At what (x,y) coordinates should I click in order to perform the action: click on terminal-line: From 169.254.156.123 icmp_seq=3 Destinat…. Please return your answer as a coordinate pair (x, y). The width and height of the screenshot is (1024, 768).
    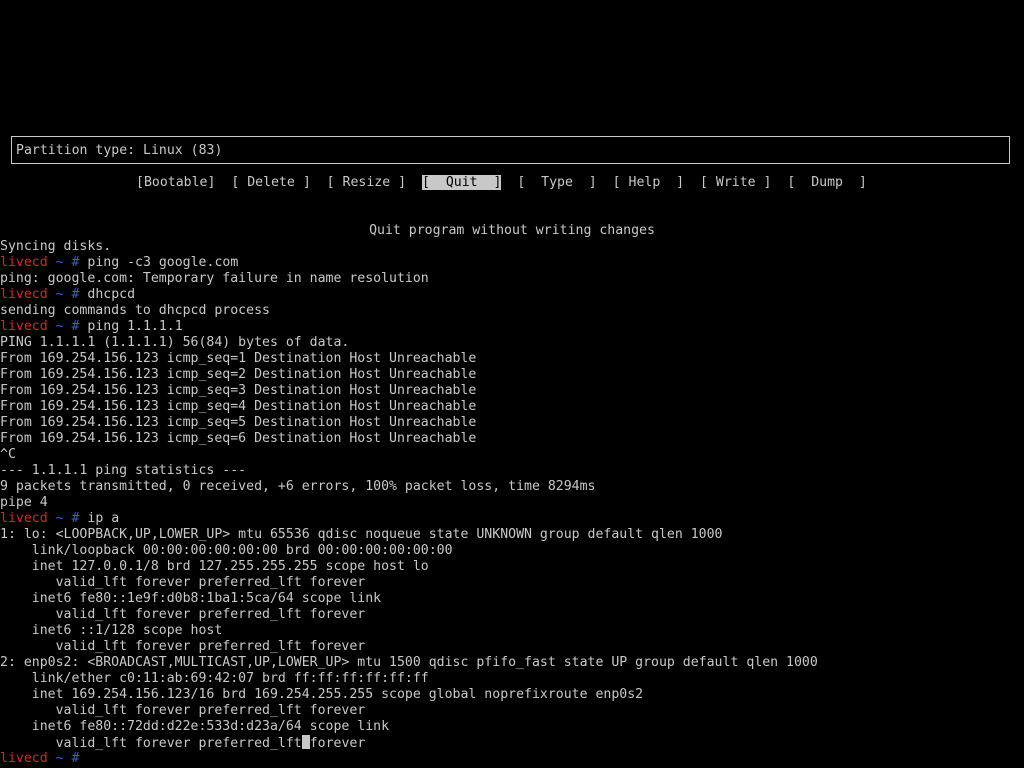
    Looking at the image, I should click on (238, 390).